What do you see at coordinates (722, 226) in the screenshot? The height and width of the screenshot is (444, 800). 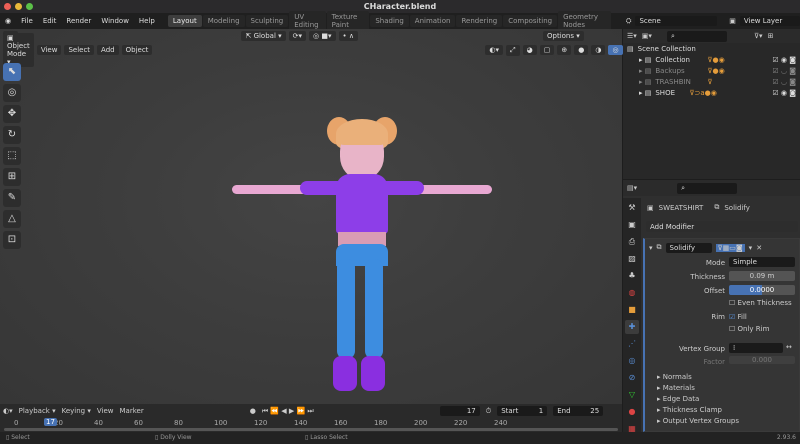 I see `add-modifier-dropdown: Add Modifier` at bounding box center [722, 226].